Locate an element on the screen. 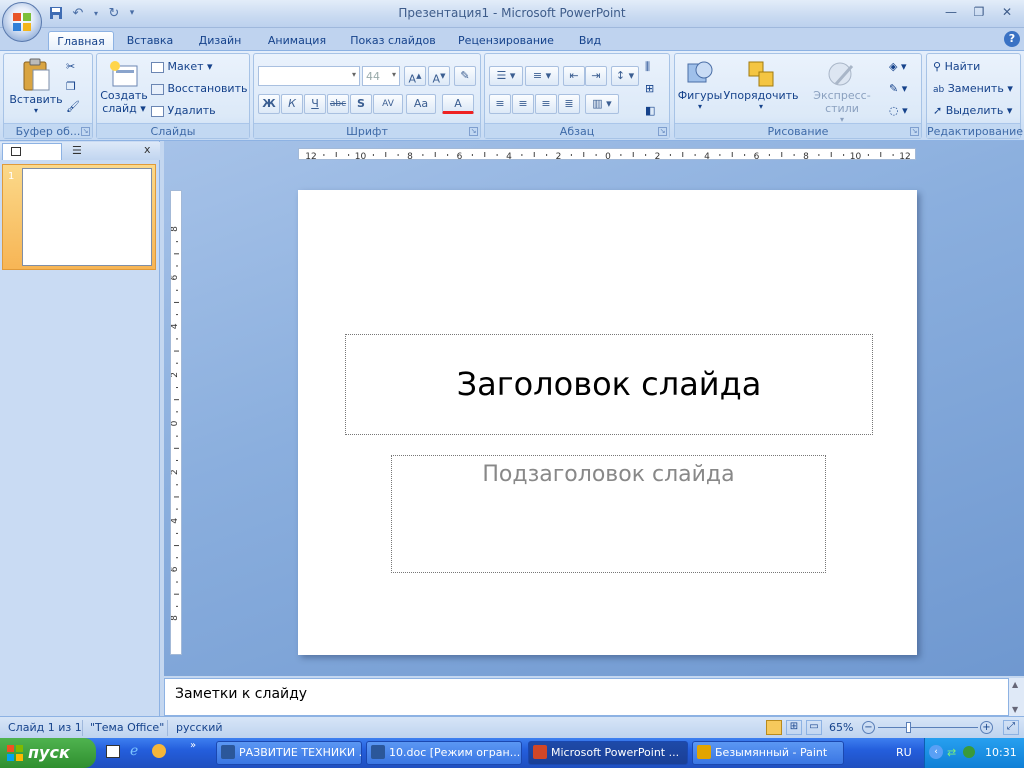  normal-view-icon is located at coordinates (774, 727).